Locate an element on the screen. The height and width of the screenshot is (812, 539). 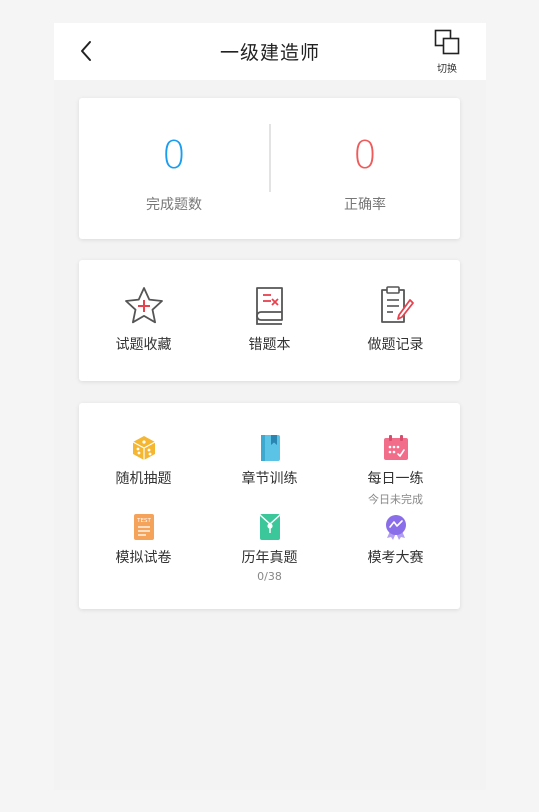
tool-label: 试题收藏 is located at coordinates (143, 345).